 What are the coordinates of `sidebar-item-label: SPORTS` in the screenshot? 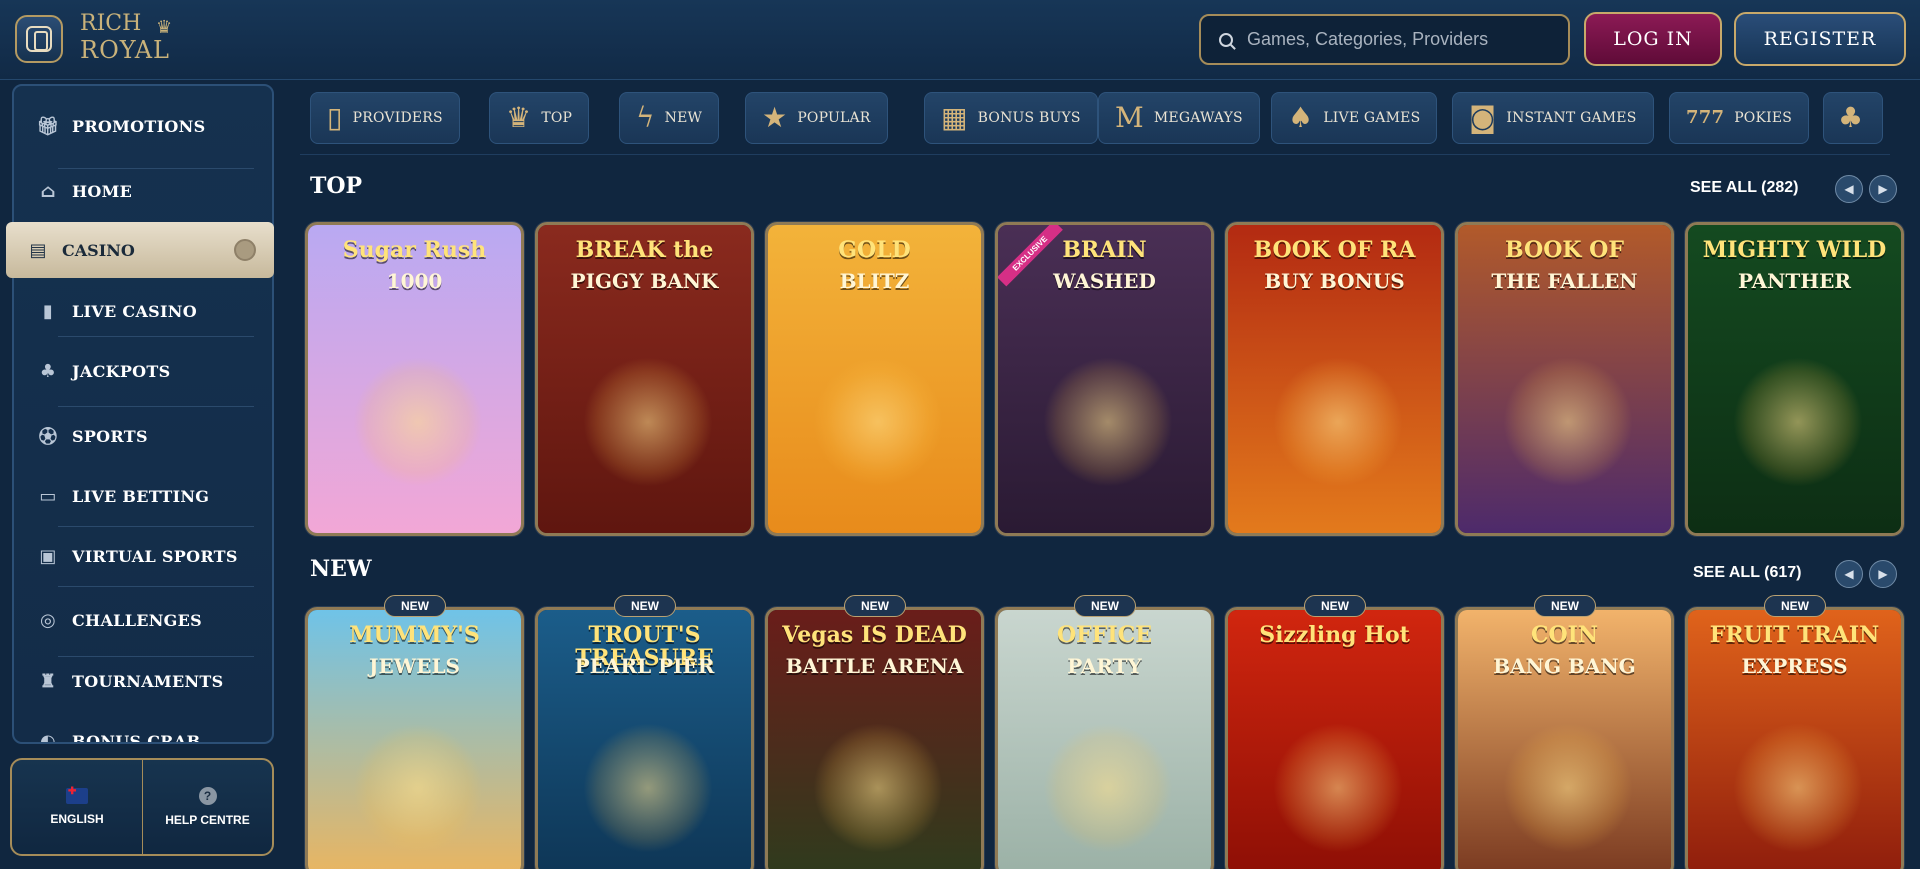 It's located at (110, 436).